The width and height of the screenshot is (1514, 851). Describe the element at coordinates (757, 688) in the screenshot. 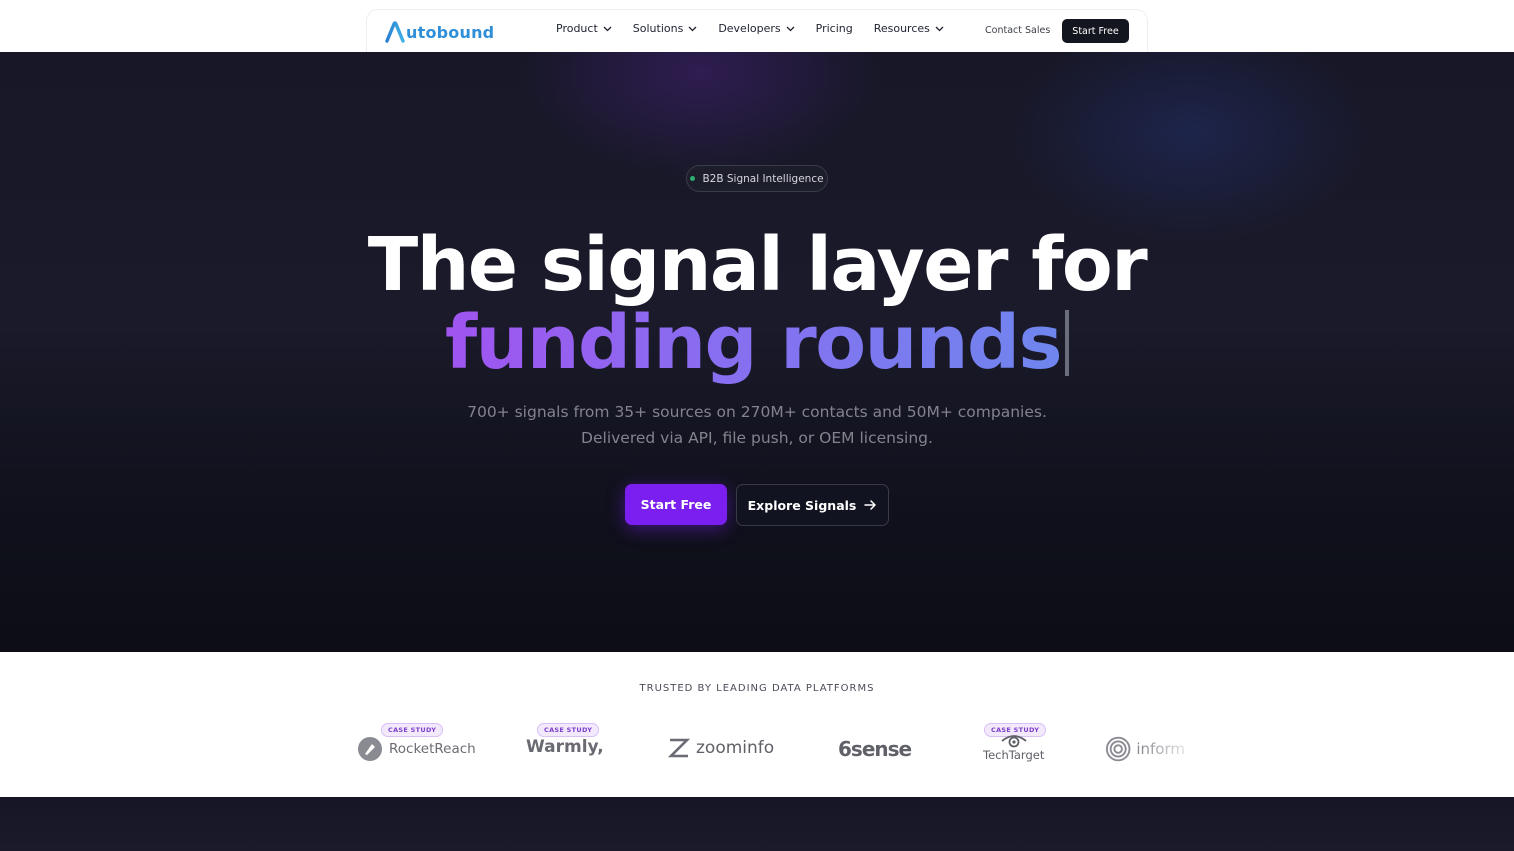

I see `trusted-heading: TRUSTED BY LEADING DATA PLATFORMS` at that location.